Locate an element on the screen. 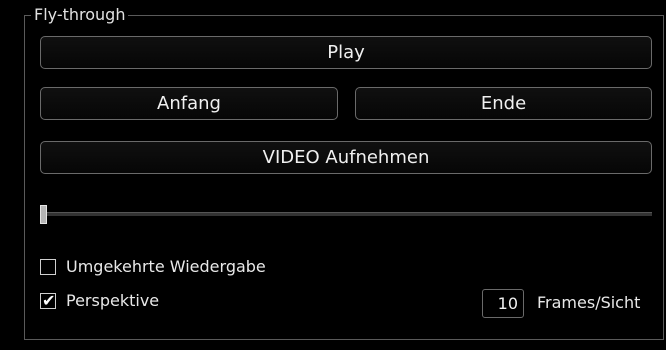 This screenshot has height=350, width=666. checkmark-icon: ✔ is located at coordinates (49, 300).